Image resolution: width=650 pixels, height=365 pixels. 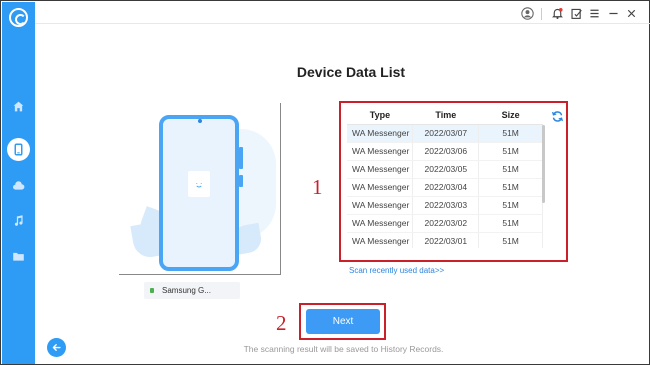 I want to click on minimize-icon, so click(x=613, y=13).